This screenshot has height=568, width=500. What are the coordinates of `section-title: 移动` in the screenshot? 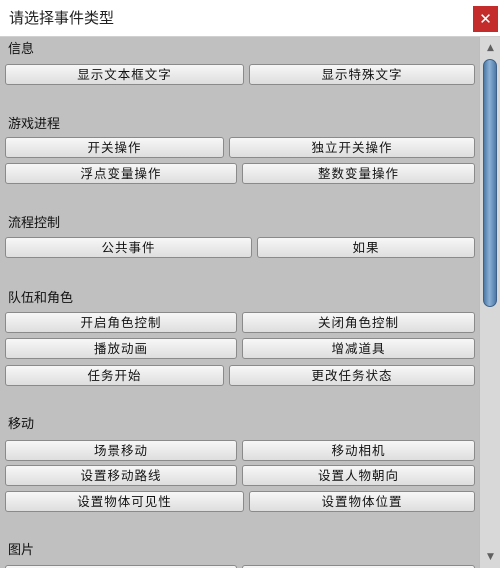 It's located at (21, 424).